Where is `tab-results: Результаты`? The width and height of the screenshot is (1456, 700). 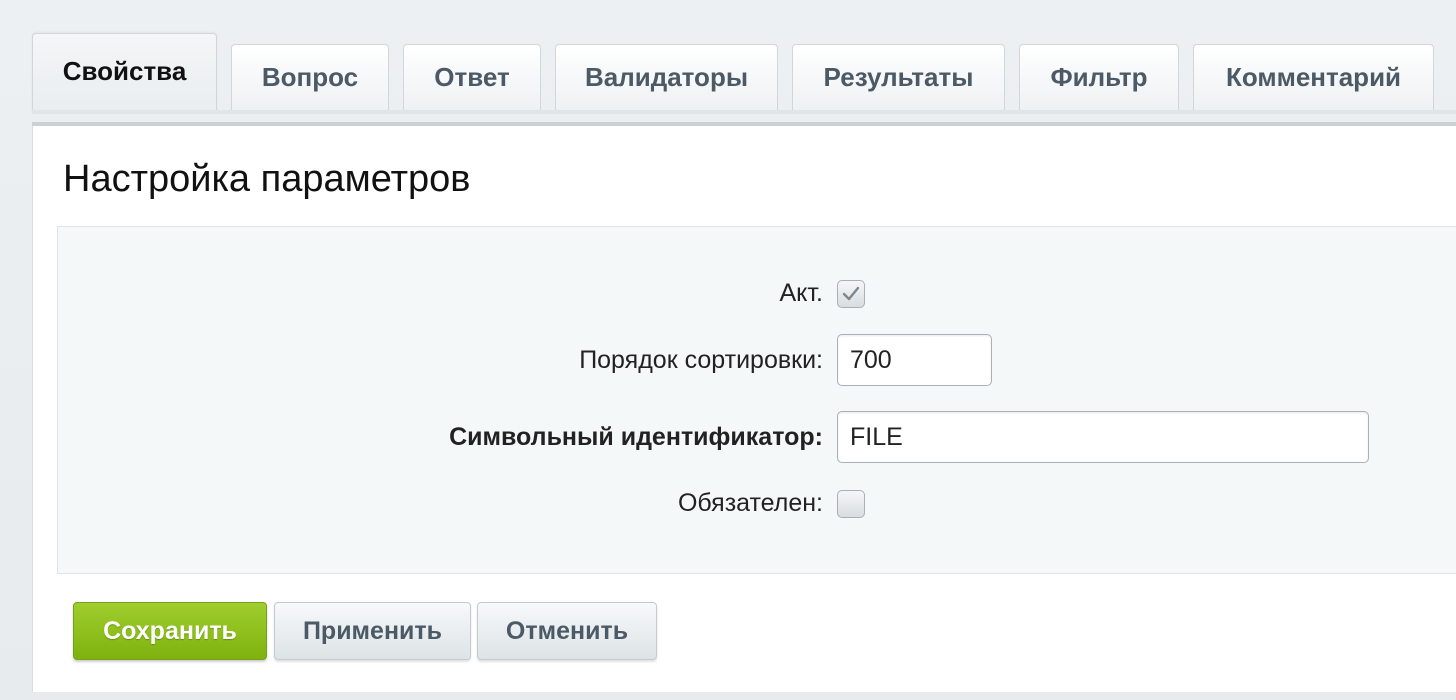 tab-results: Результаты is located at coordinates (898, 77).